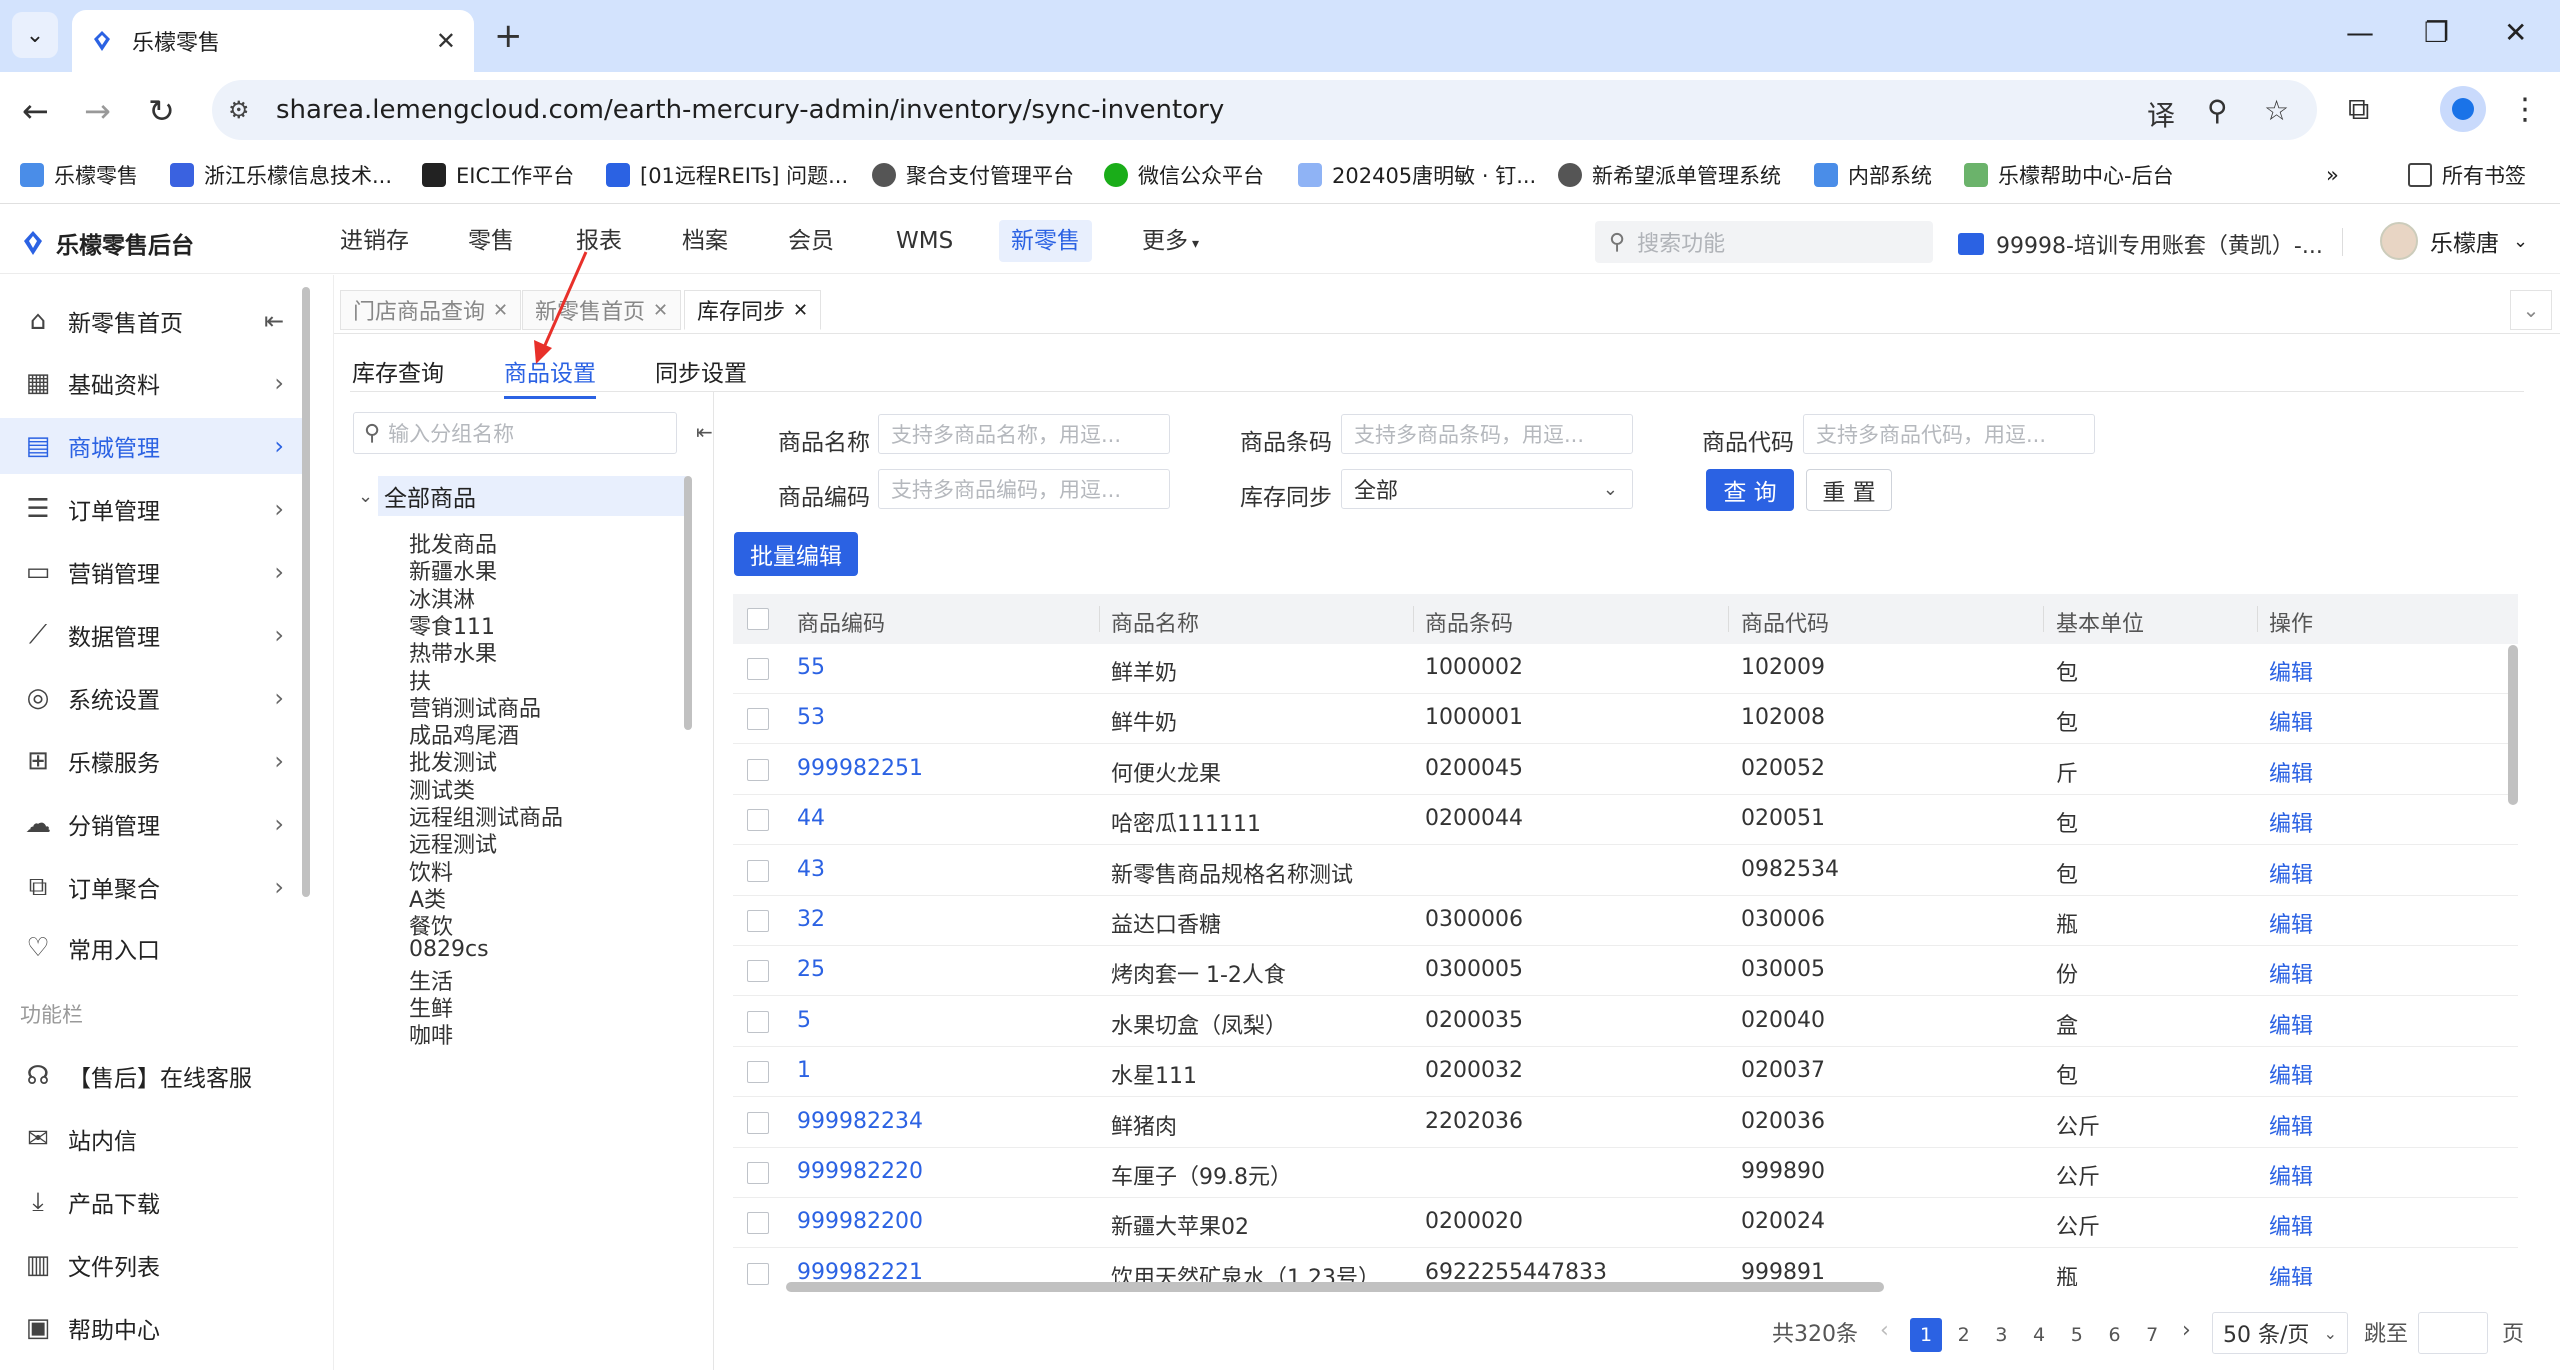 The image size is (2560, 1370). What do you see at coordinates (155, 824) in the screenshot?
I see `sidebar-item-distribution: ☁ 分销管理 ›` at bounding box center [155, 824].